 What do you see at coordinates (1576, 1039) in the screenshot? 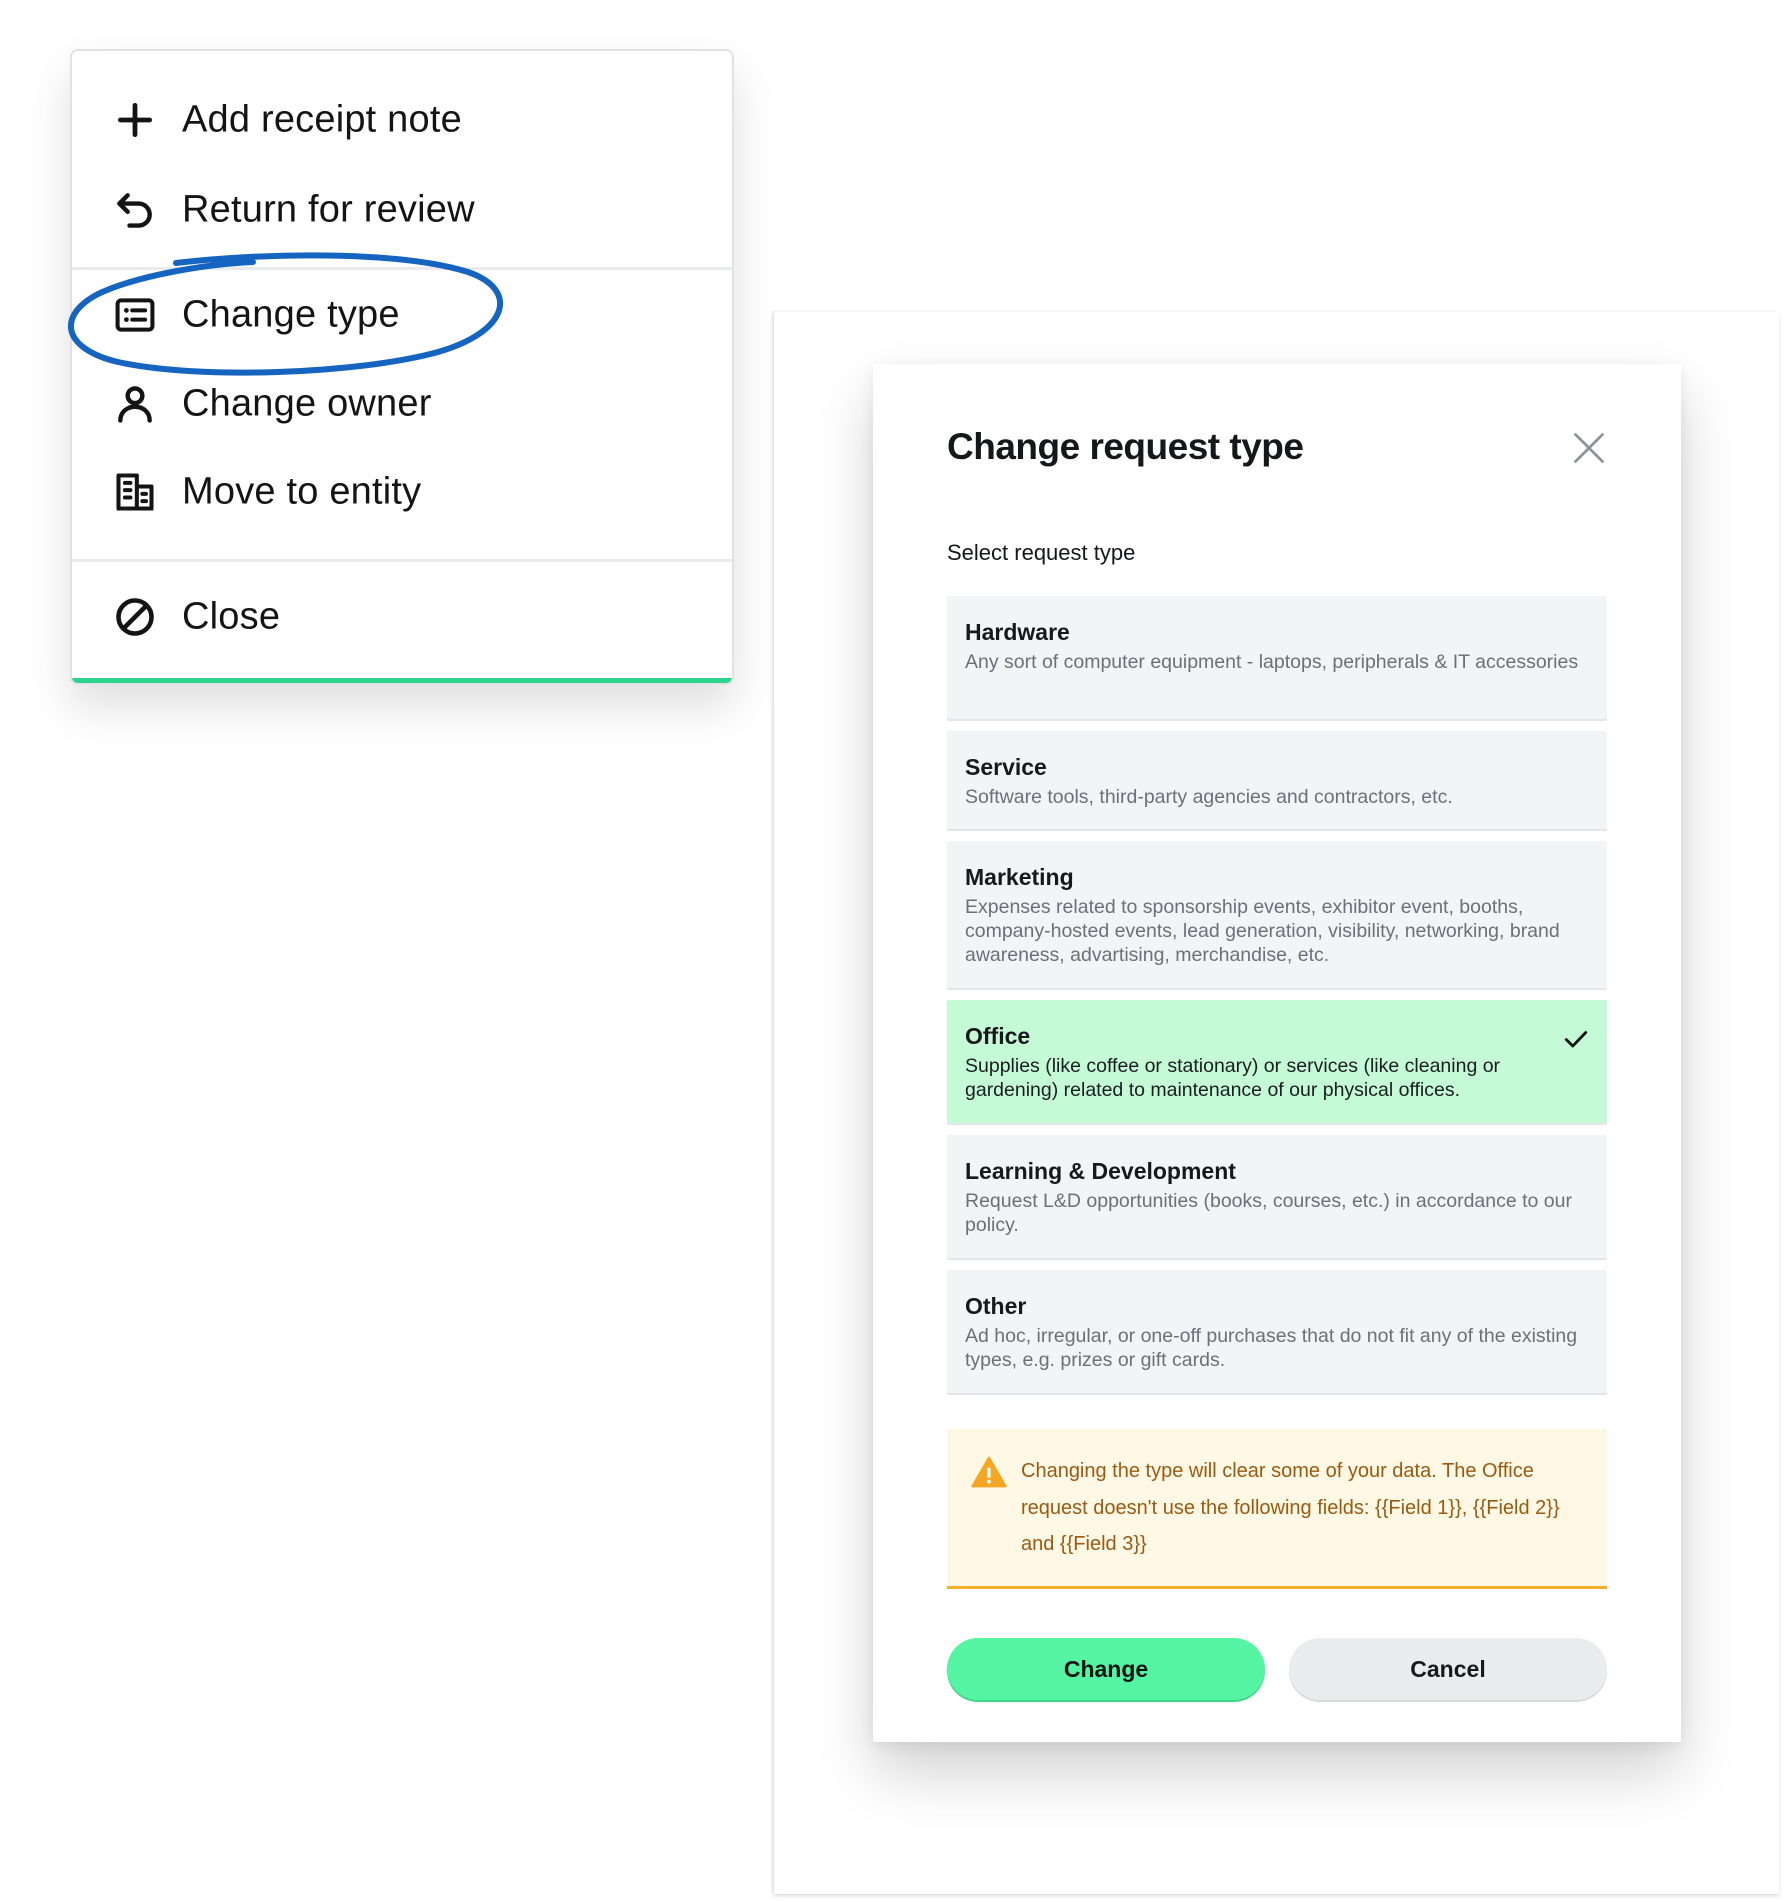
I see `checkmark-icon` at bounding box center [1576, 1039].